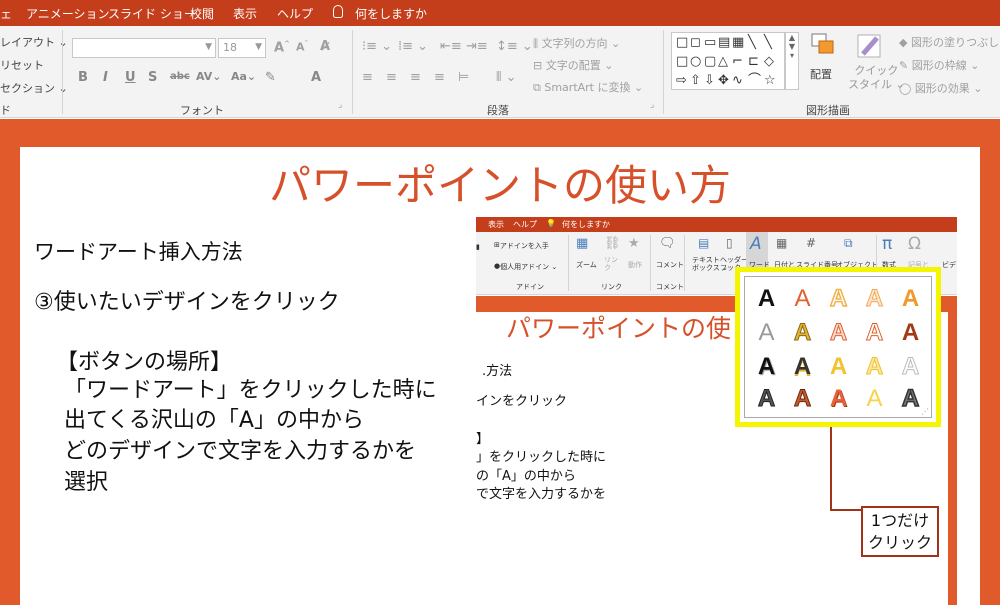 This screenshot has height=605, width=1000. I want to click on tab-design-partial: ェ, so click(6, 13).